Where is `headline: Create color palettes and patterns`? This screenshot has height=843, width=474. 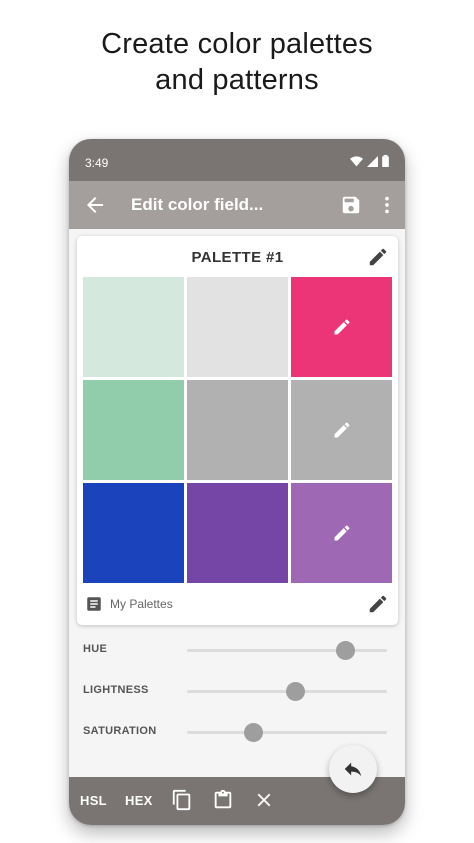 headline: Create color palettes and patterns is located at coordinates (237, 62).